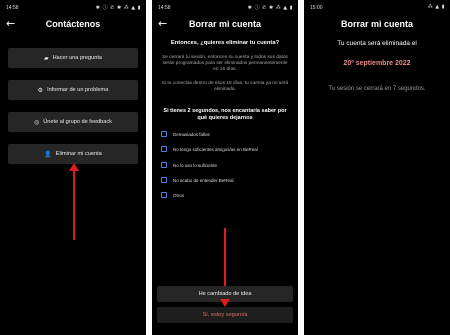 Image resolution: width=450 pixels, height=335 pixels. What do you see at coordinates (377, 8) in the screenshot?
I see `status-bar: 15:00 ⁂ ▲ ▮` at bounding box center [377, 8].